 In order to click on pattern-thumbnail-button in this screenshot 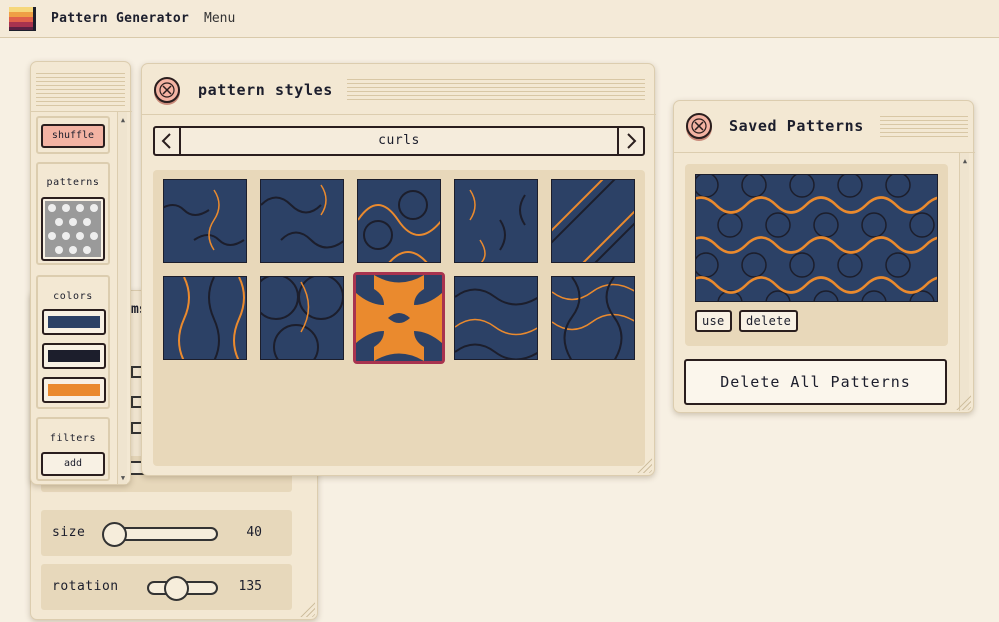, I will do `click(73, 229)`.